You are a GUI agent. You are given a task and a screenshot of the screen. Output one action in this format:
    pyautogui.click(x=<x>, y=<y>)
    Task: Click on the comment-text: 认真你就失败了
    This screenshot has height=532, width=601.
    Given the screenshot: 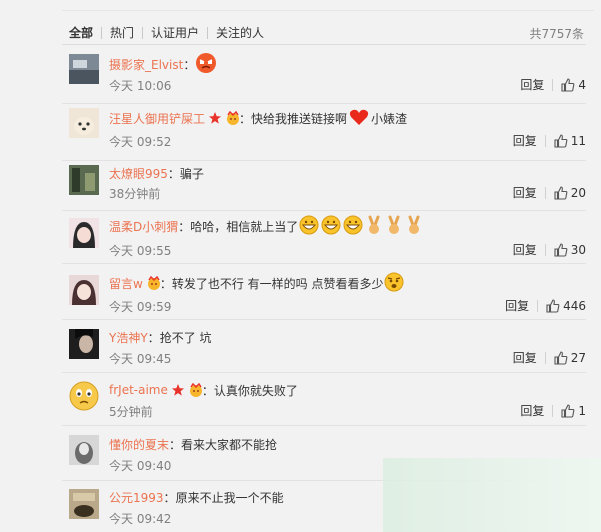 What is the action you would take?
    pyautogui.click(x=255, y=390)
    